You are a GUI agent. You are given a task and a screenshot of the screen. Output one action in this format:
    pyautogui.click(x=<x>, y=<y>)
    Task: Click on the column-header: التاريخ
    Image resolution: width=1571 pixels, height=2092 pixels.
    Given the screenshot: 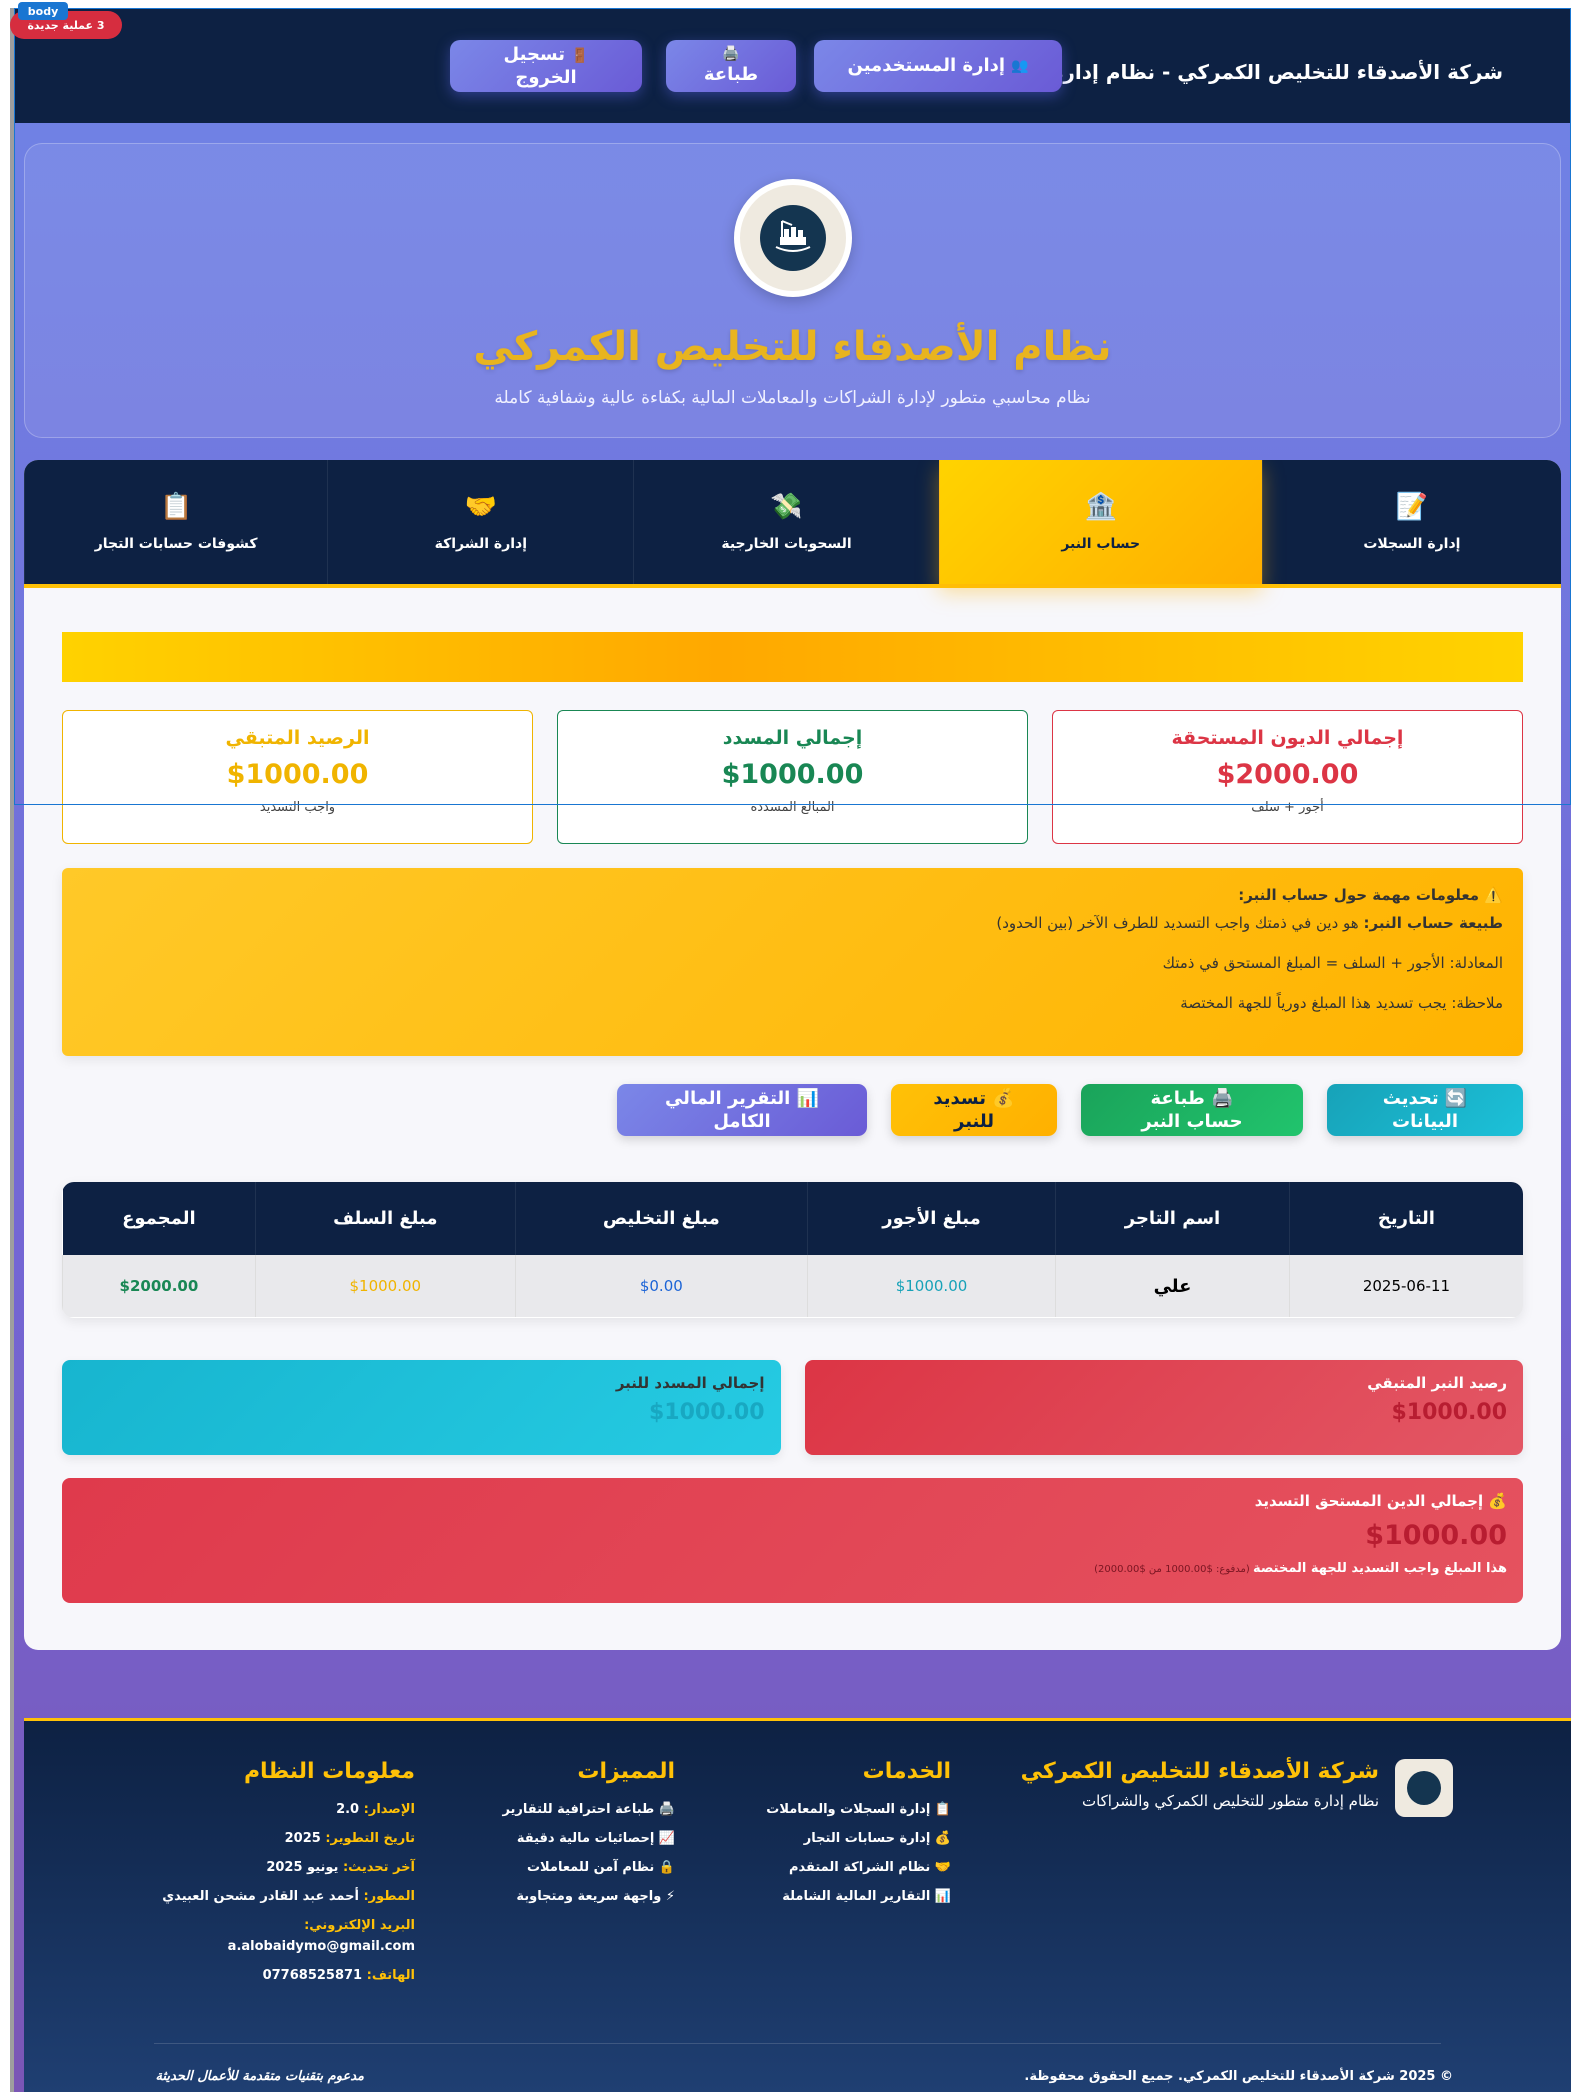 What is the action you would take?
    pyautogui.click(x=1405, y=1218)
    